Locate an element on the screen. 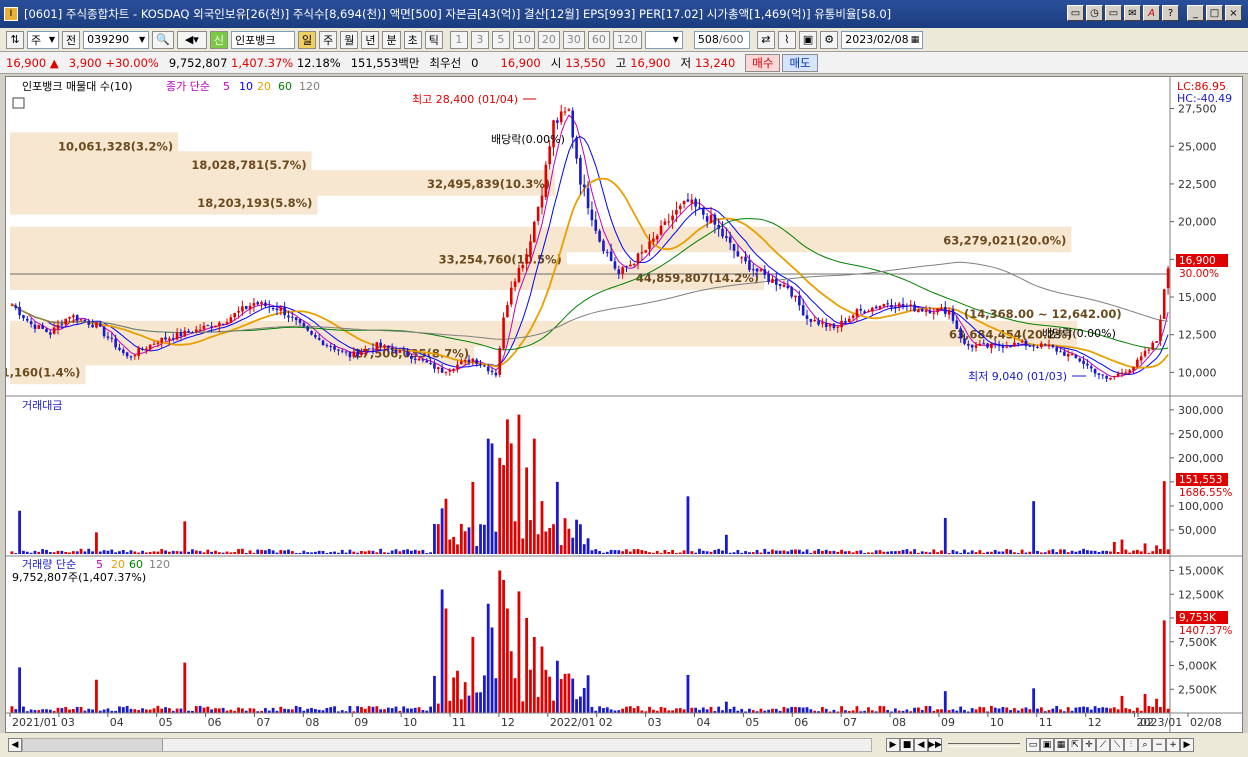 The image size is (1248, 757). period-select: 주 ▼ is located at coordinates (43, 39).